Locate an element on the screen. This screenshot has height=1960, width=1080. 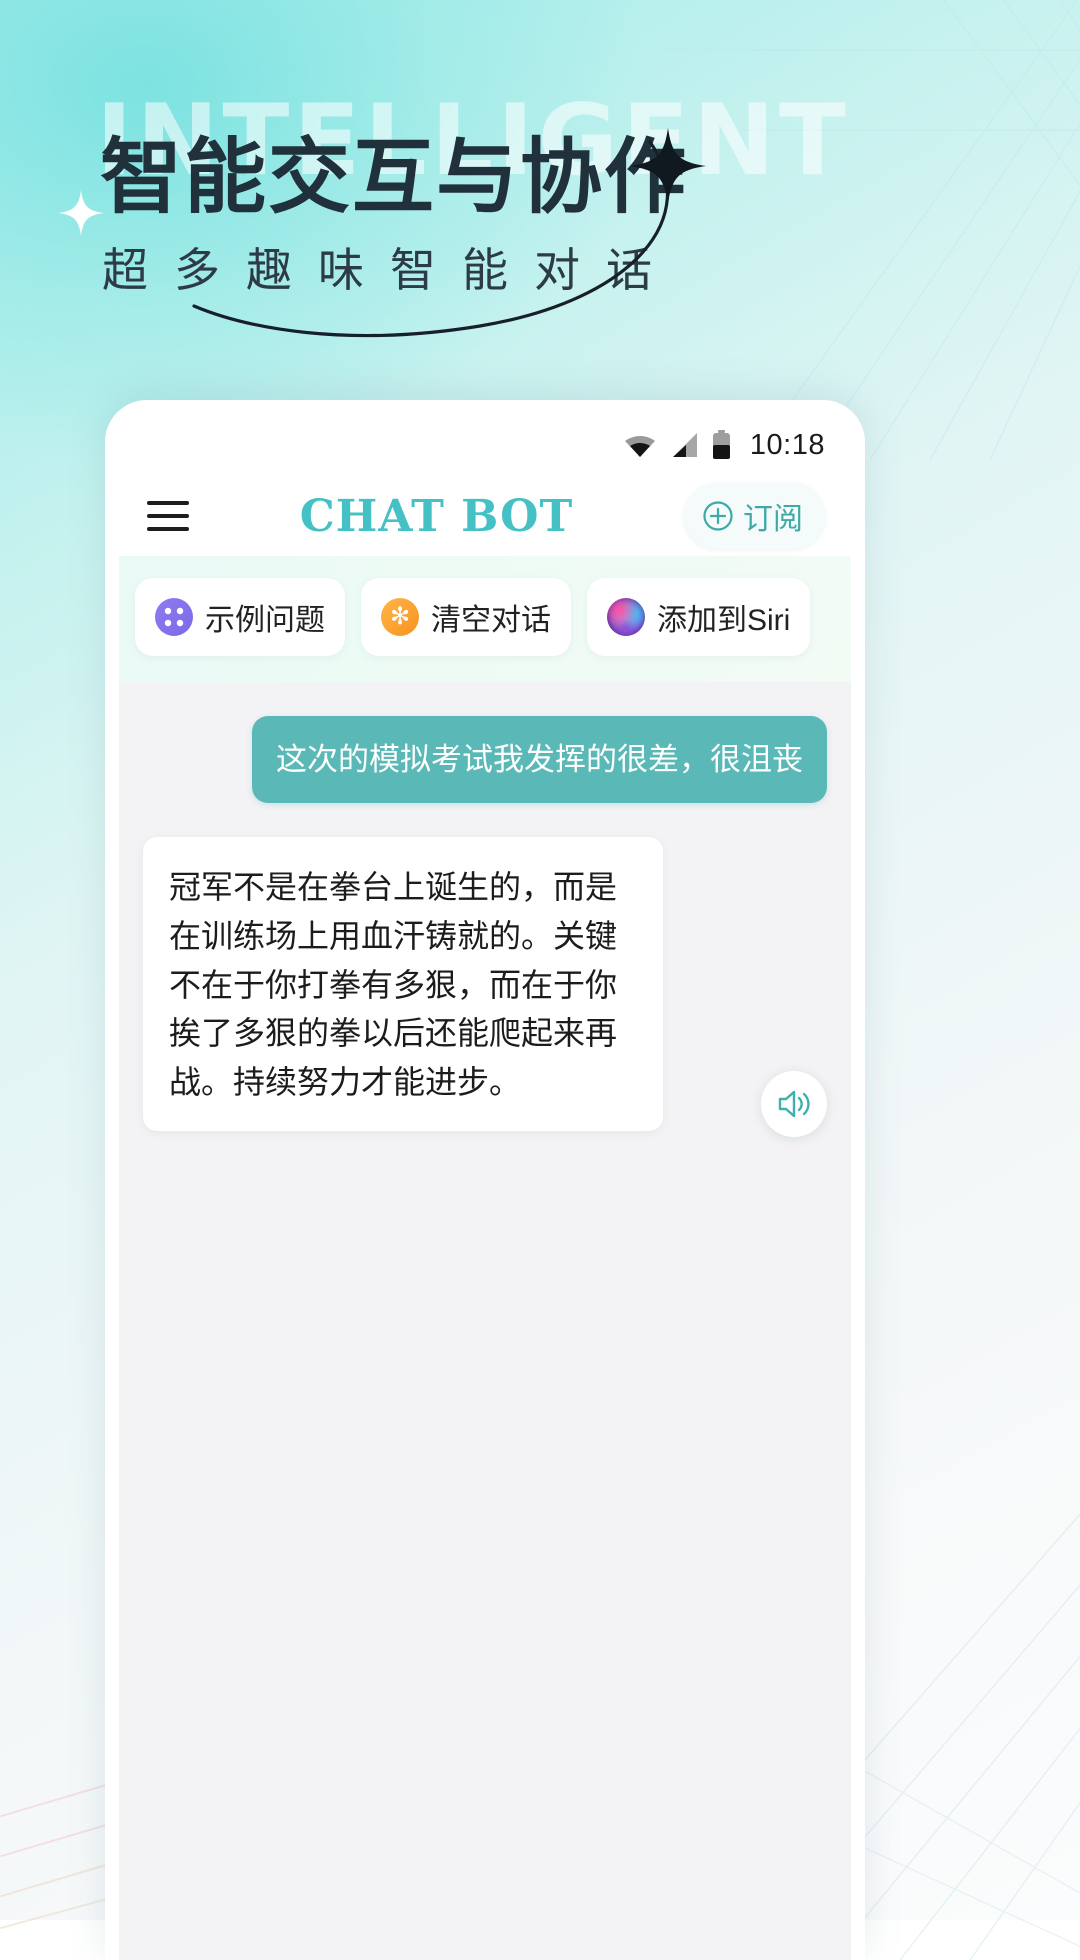
chip-clear-conversation-label: 清空对话 is located at coordinates (491, 620).